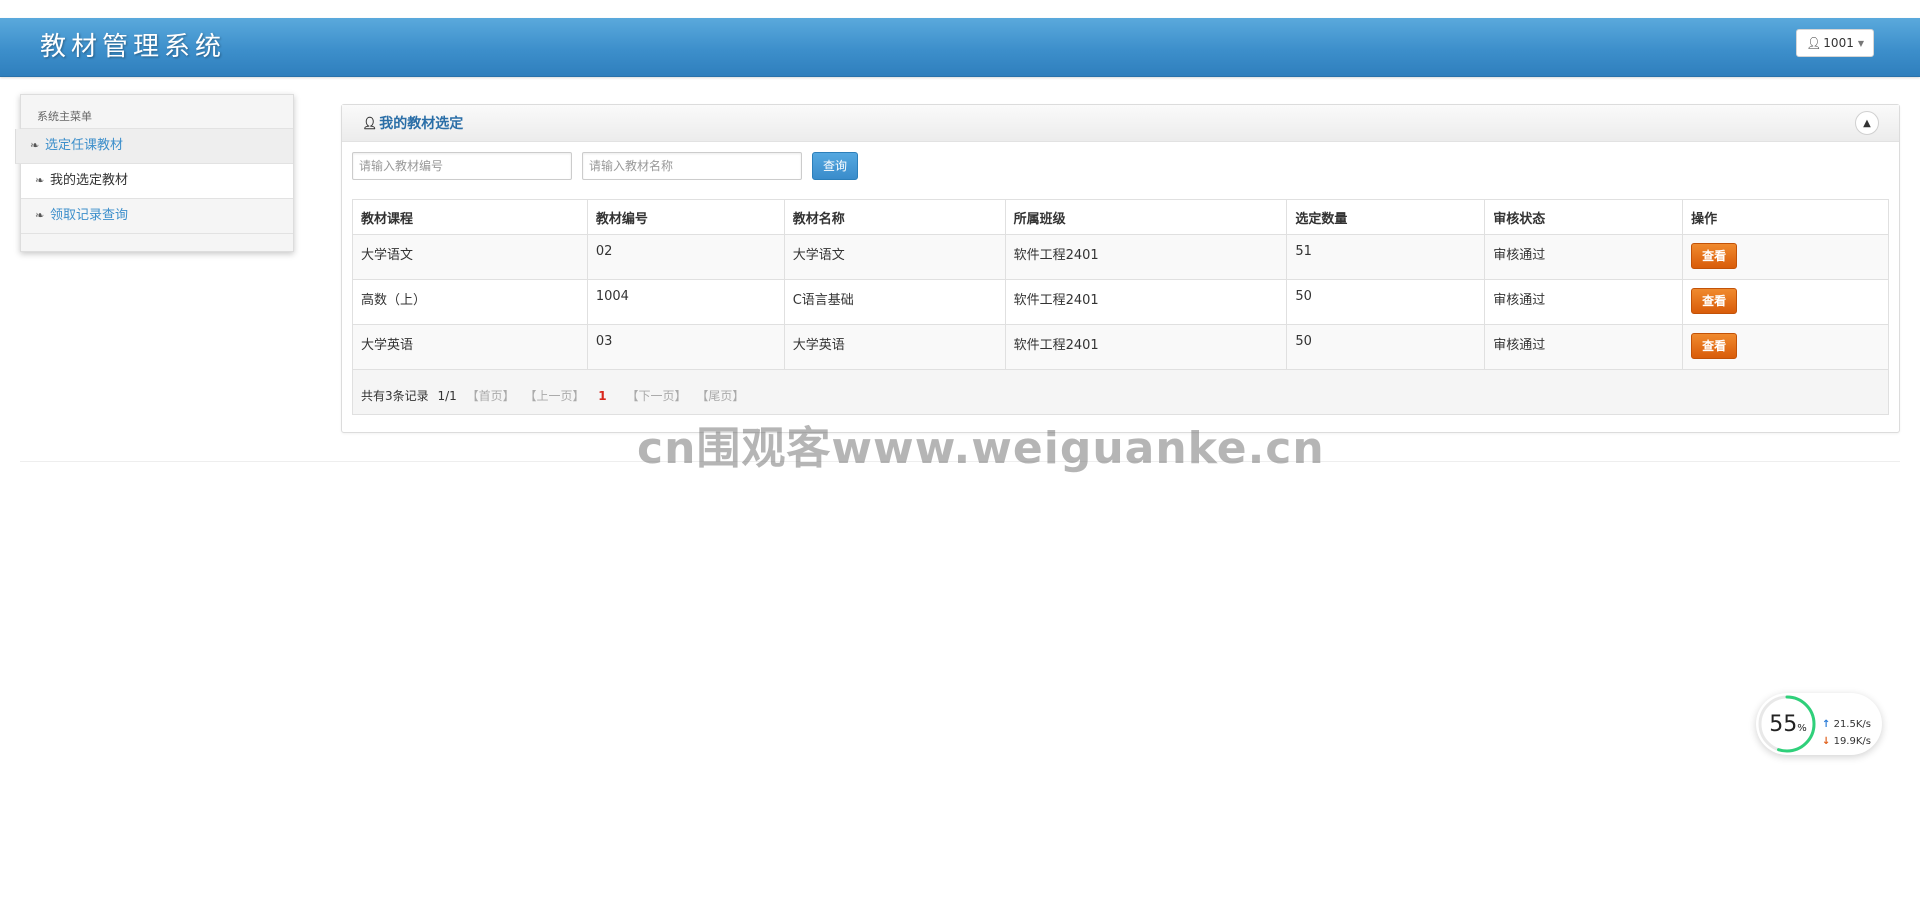 This screenshot has height=919, width=1920. What do you see at coordinates (1838, 43) in the screenshot?
I see `user-label: 1001` at bounding box center [1838, 43].